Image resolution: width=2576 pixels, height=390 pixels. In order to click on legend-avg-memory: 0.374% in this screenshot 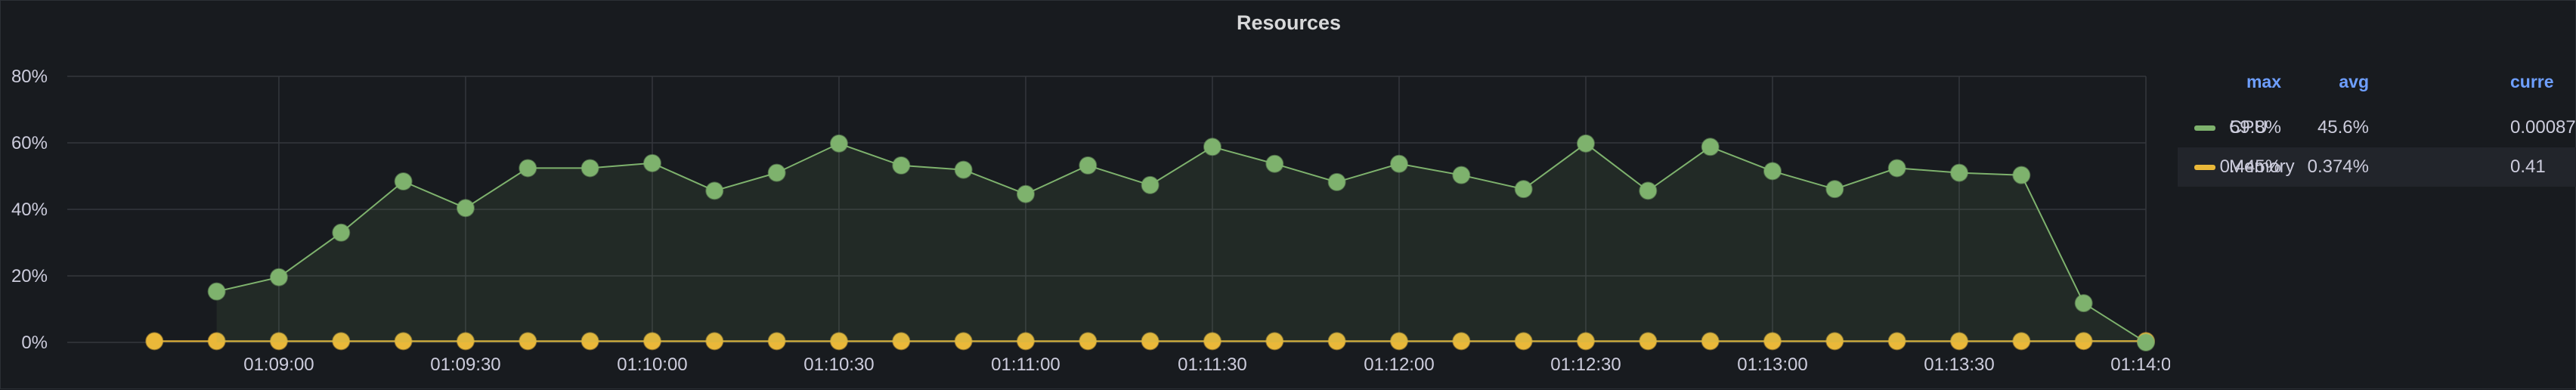, I will do `click(2327, 167)`.